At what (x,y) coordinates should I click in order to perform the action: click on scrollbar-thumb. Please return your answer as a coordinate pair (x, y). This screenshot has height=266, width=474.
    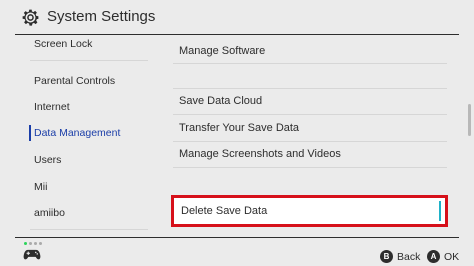
    Looking at the image, I should click on (469, 120).